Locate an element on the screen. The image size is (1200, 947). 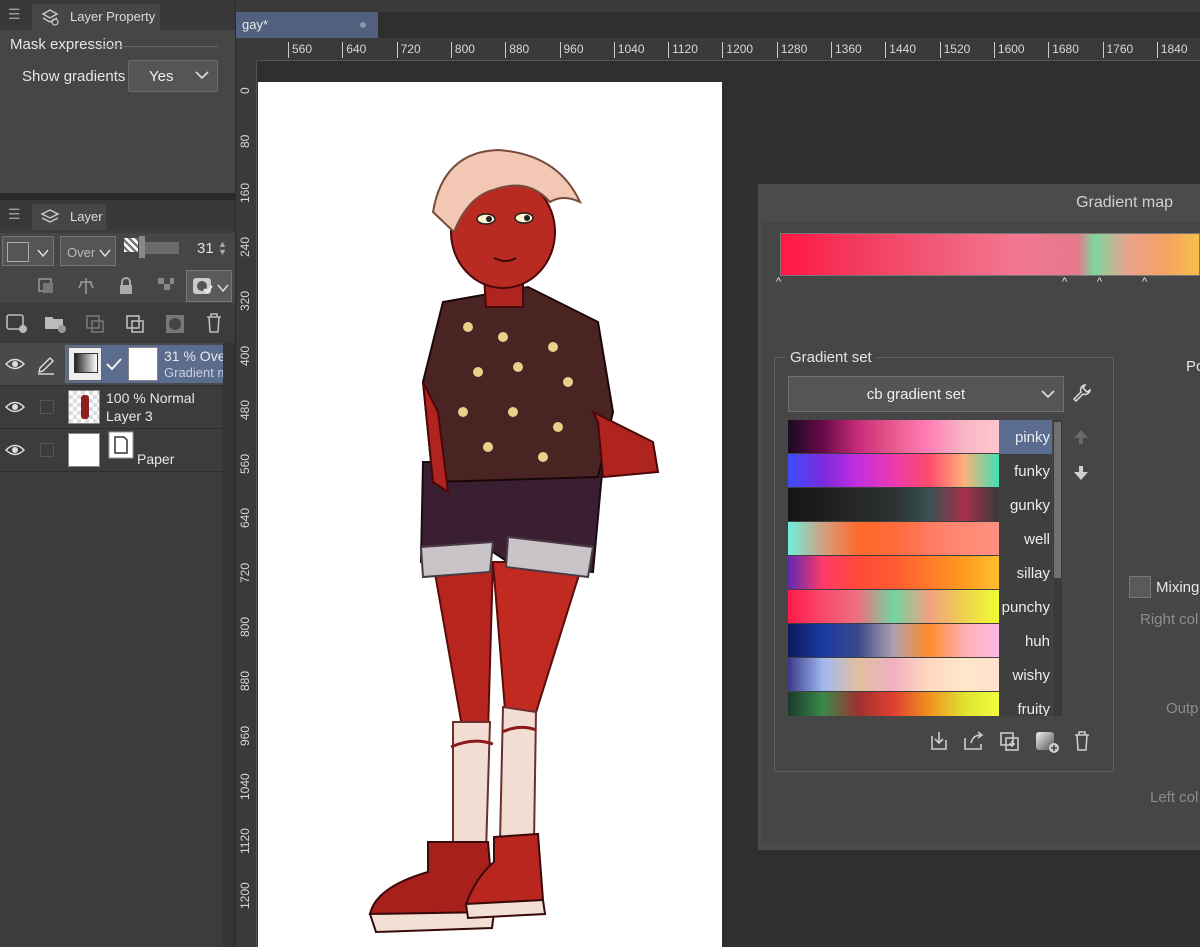
gradient-list-scrollbar is located at coordinates (1057, 568).